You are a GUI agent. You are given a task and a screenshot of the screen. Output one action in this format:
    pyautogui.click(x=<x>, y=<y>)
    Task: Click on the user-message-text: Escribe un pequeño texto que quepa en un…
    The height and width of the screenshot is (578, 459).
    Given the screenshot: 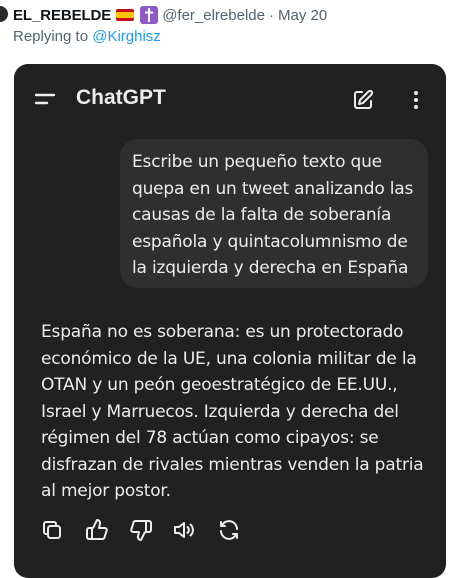 What is the action you would take?
    pyautogui.click(x=273, y=215)
    